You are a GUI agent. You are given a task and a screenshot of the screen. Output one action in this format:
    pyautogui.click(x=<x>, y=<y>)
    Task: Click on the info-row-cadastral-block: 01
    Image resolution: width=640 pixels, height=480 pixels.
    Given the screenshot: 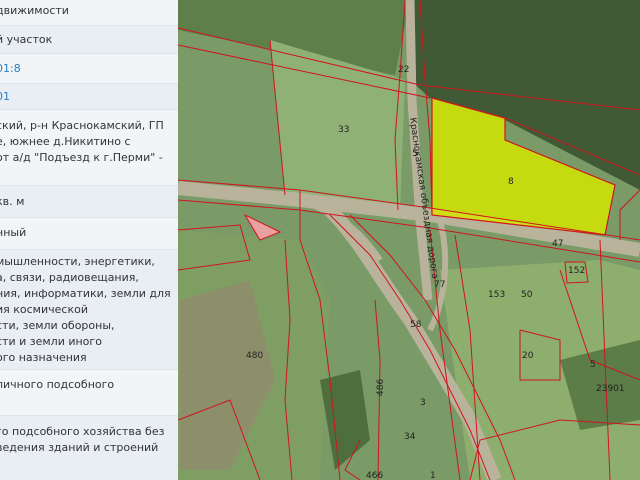 What is the action you would take?
    pyautogui.click(x=89, y=97)
    